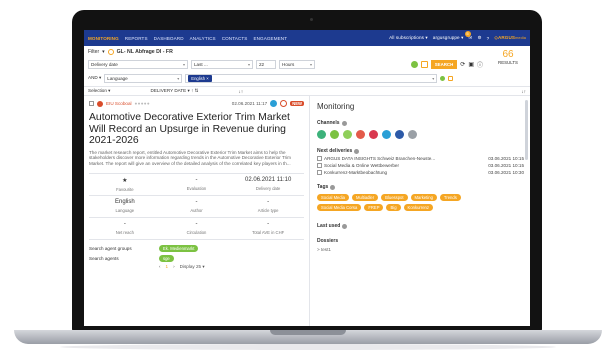 The image size is (616, 358). What do you see at coordinates (169, 38) in the screenshot?
I see `nav-dashboard: DASHBOARD` at bounding box center [169, 38].